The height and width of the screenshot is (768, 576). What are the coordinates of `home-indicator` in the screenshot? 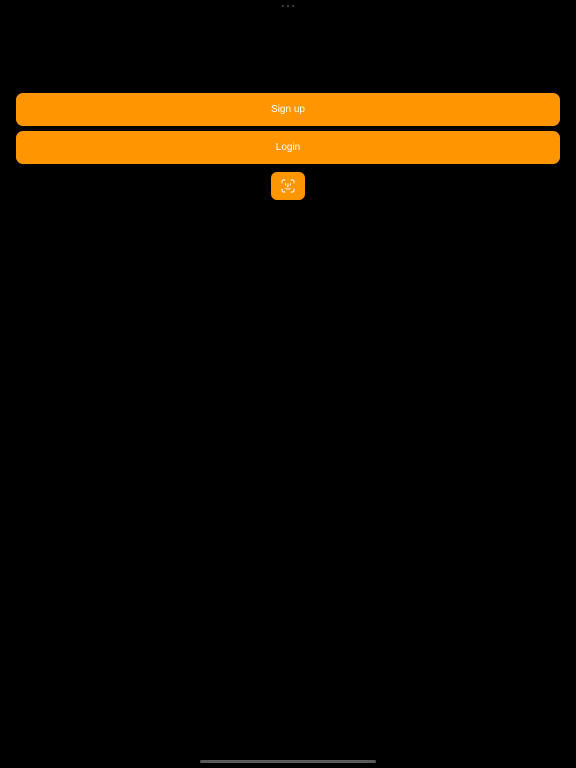 It's located at (288, 761).